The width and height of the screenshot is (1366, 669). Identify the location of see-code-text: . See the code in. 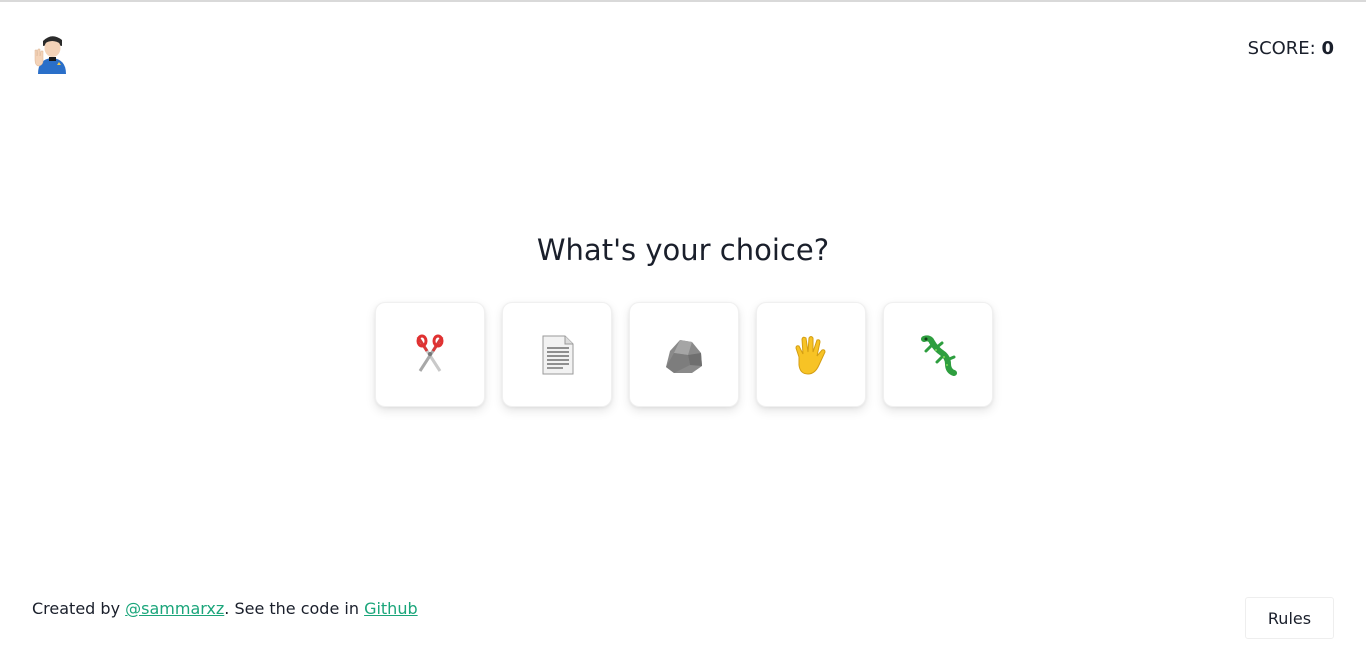
(294, 608).